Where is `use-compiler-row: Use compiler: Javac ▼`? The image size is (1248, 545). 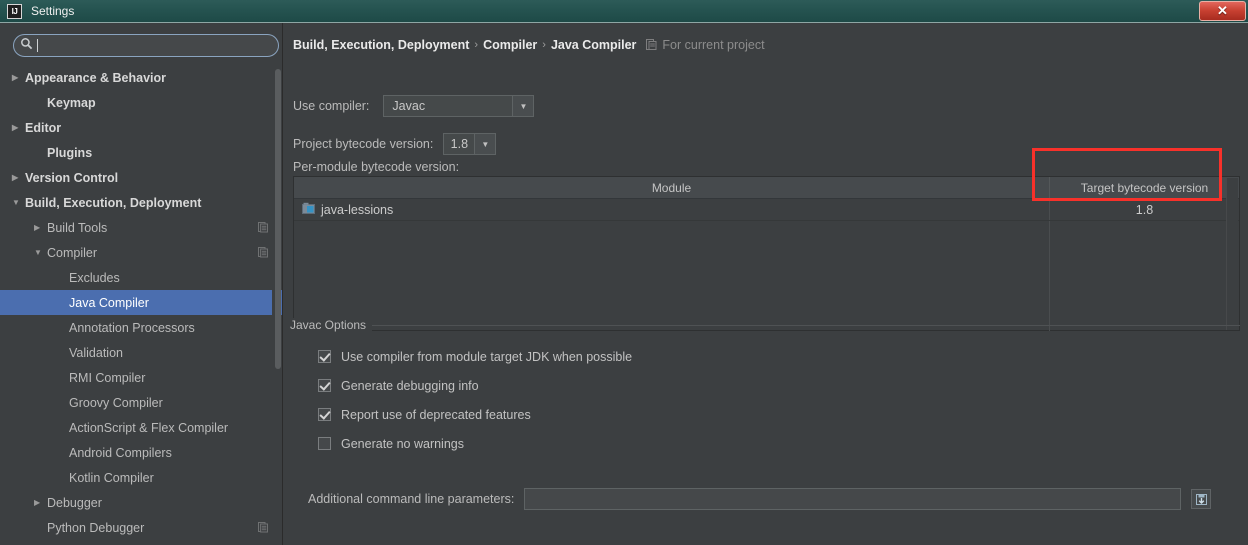 use-compiler-row: Use compiler: Javac ▼ is located at coordinates (414, 106).